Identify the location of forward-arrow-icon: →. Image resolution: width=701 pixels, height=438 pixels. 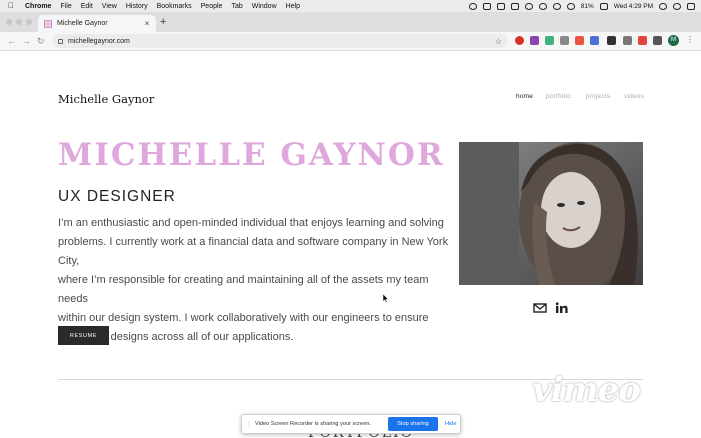
(26, 41).